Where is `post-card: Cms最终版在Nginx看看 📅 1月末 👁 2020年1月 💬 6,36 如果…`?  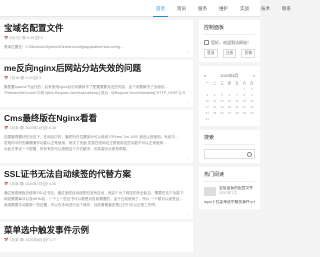
post-card: Cms最终版在Nginx看看 📅 1月末 👁 2020年1月 💬 6,36 如果… is located at coordinates (96, 136).